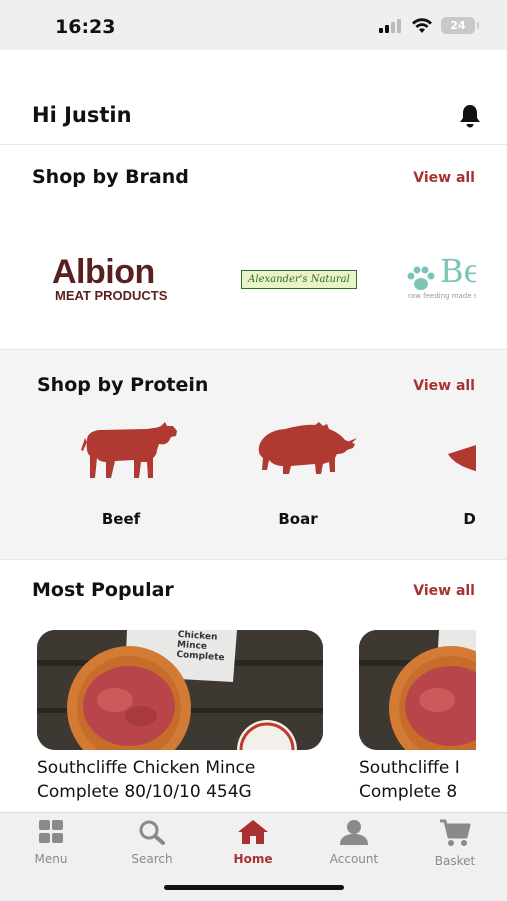  Describe the element at coordinates (82, 115) in the screenshot. I see `greeting: Hi Justin` at that location.